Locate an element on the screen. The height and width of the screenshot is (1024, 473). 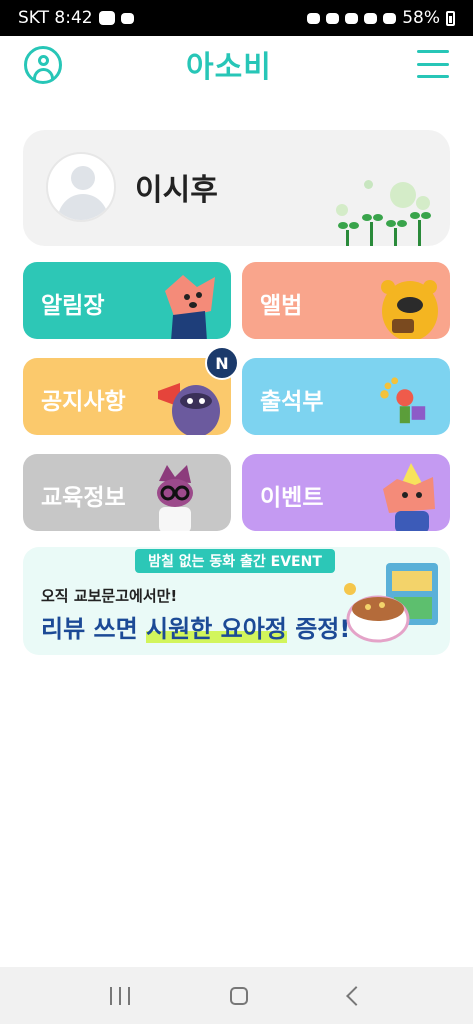
banner-subtitle: 오직 교보문고에서만! is located at coordinates (109, 596).